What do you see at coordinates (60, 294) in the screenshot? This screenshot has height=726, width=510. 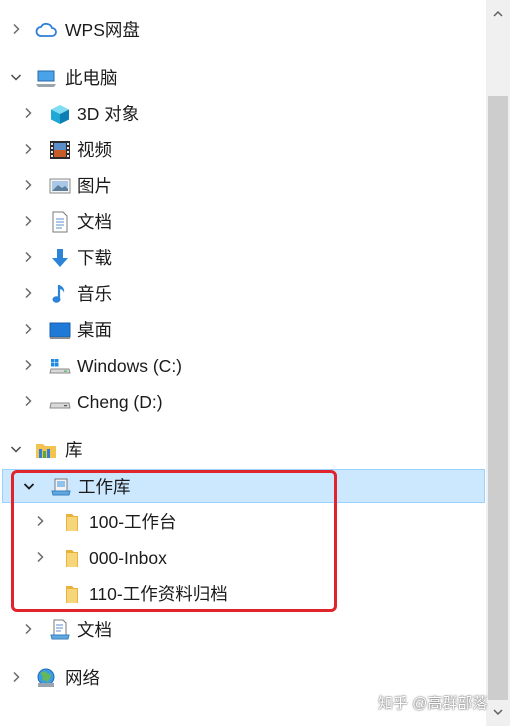 I see `music-note-icon` at bounding box center [60, 294].